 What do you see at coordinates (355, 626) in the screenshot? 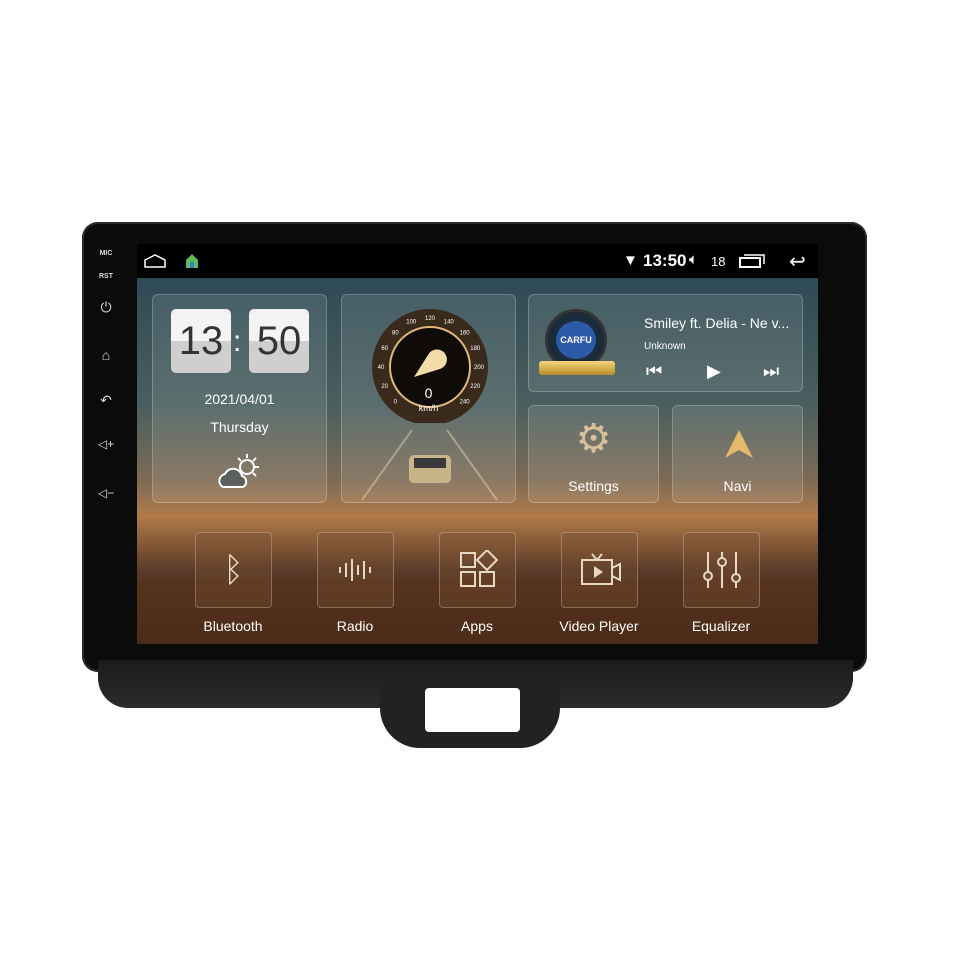
I see `radio-label: Radio` at bounding box center [355, 626].